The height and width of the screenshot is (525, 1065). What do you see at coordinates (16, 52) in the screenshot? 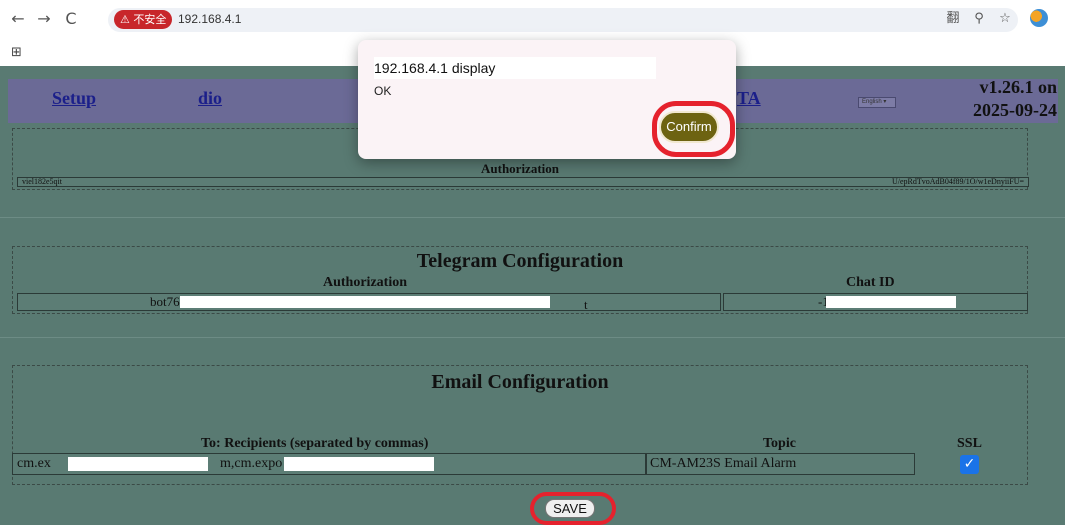
I see `apps-grid-icon: ⊞` at bounding box center [16, 52].